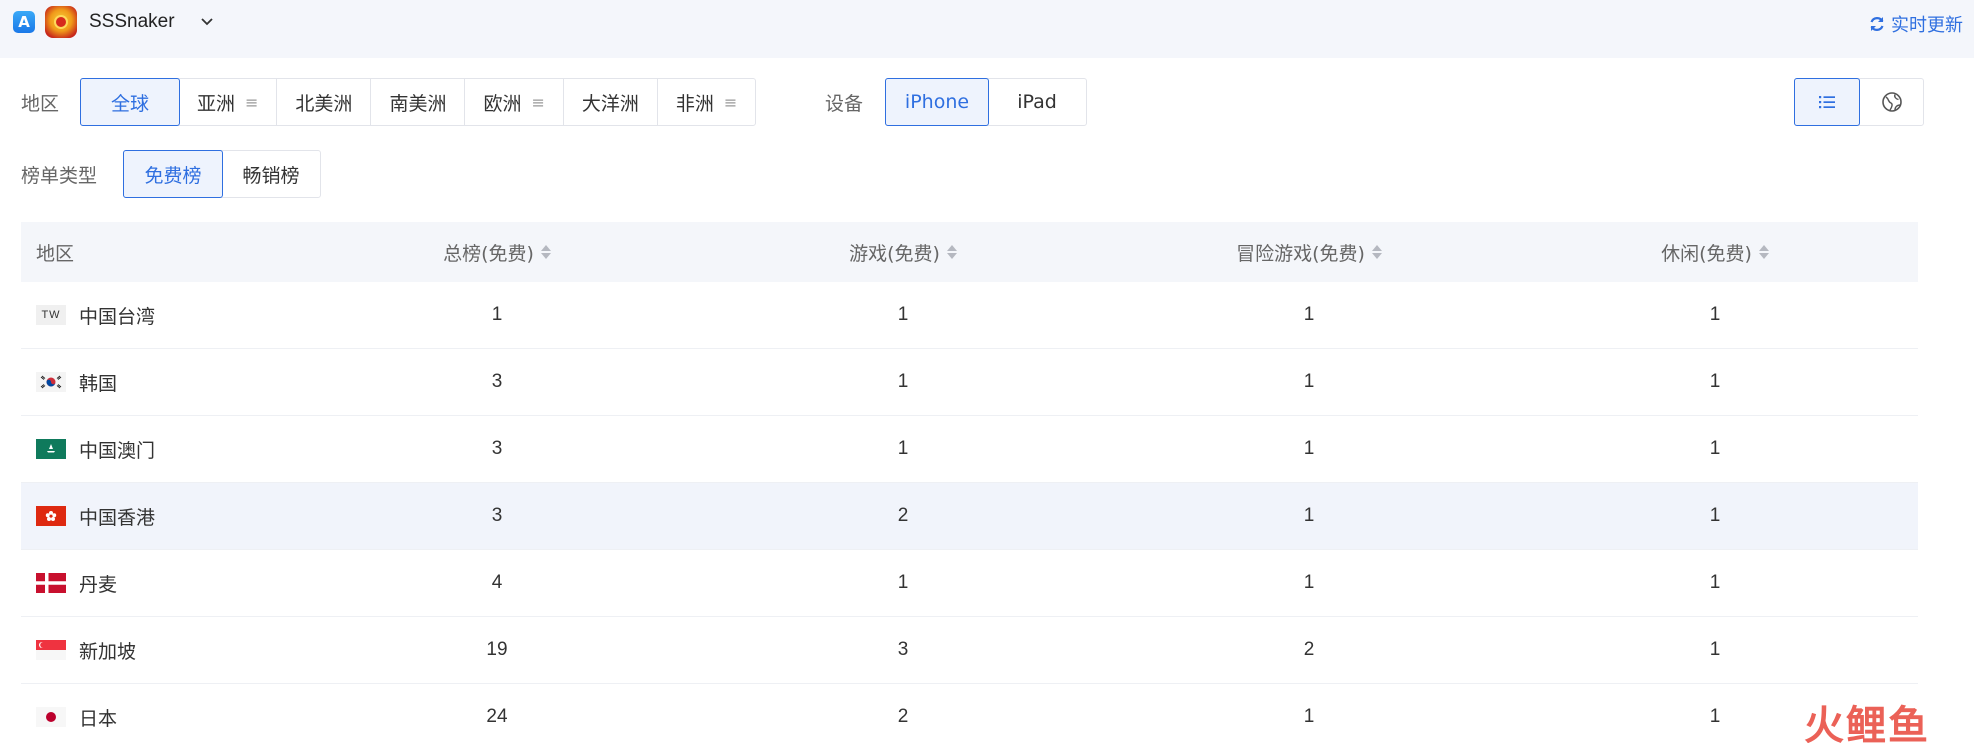  Describe the element at coordinates (207, 21) in the screenshot. I see `chevron-down-icon` at that location.